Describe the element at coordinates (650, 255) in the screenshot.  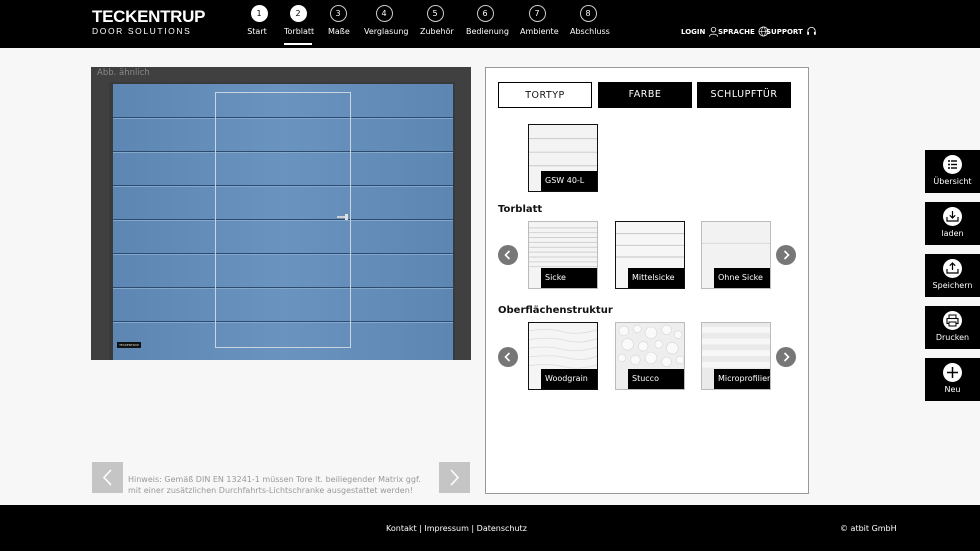
I see `torblatt-option-mittelsicke: Mittelsicke` at that location.